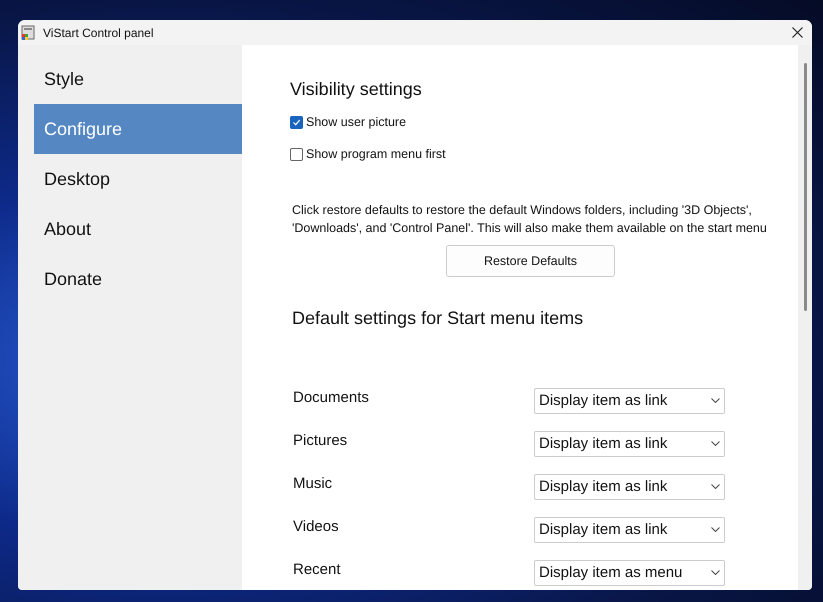 The height and width of the screenshot is (602, 823). I want to click on sidebar-item: Donate, so click(138, 279).